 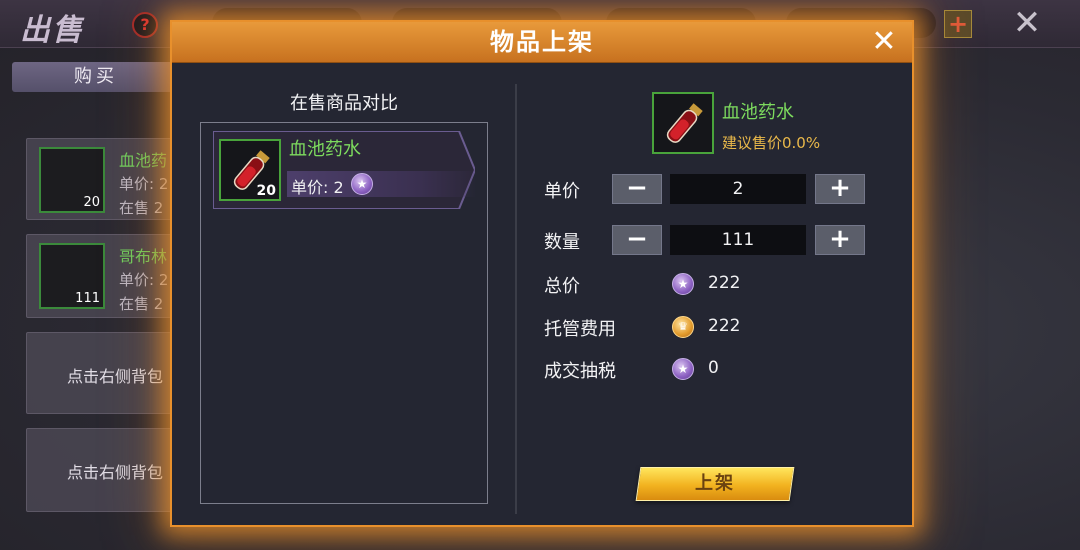 What do you see at coordinates (724, 283) in the screenshot?
I see `total-value: 222` at bounding box center [724, 283].